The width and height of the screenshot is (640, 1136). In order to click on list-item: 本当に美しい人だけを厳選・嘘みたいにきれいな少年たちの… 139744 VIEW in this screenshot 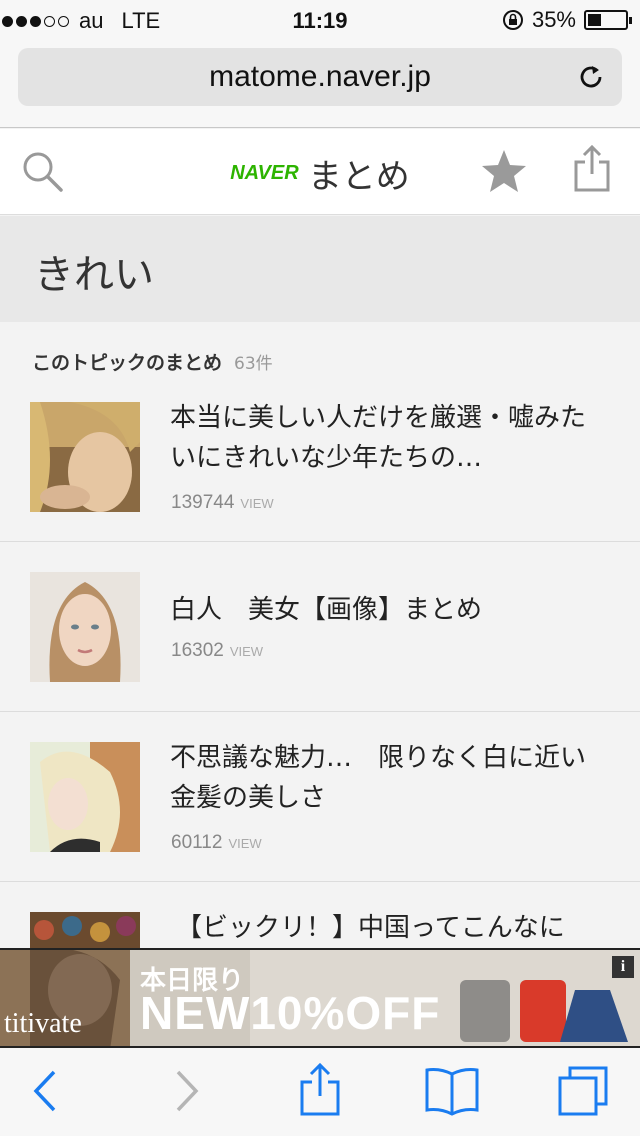, I will do `click(320, 457)`.